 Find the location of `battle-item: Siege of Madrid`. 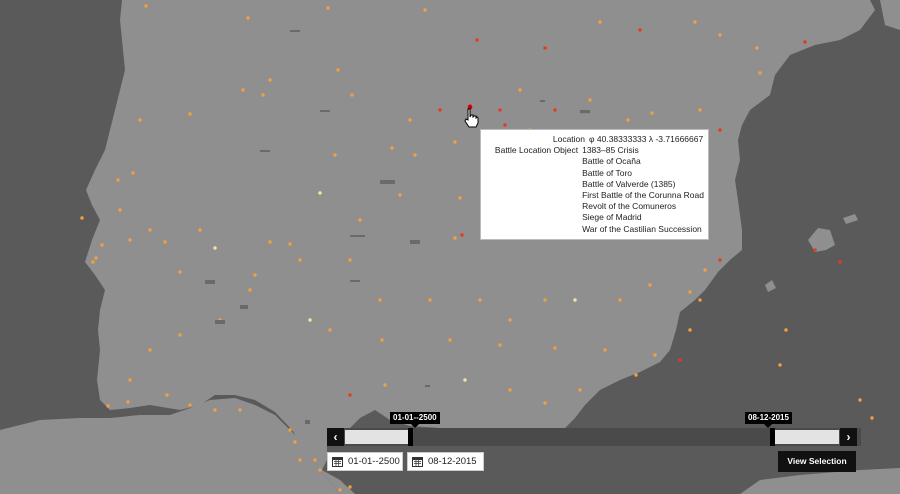

battle-item: Siege of Madrid is located at coordinates (643, 217).